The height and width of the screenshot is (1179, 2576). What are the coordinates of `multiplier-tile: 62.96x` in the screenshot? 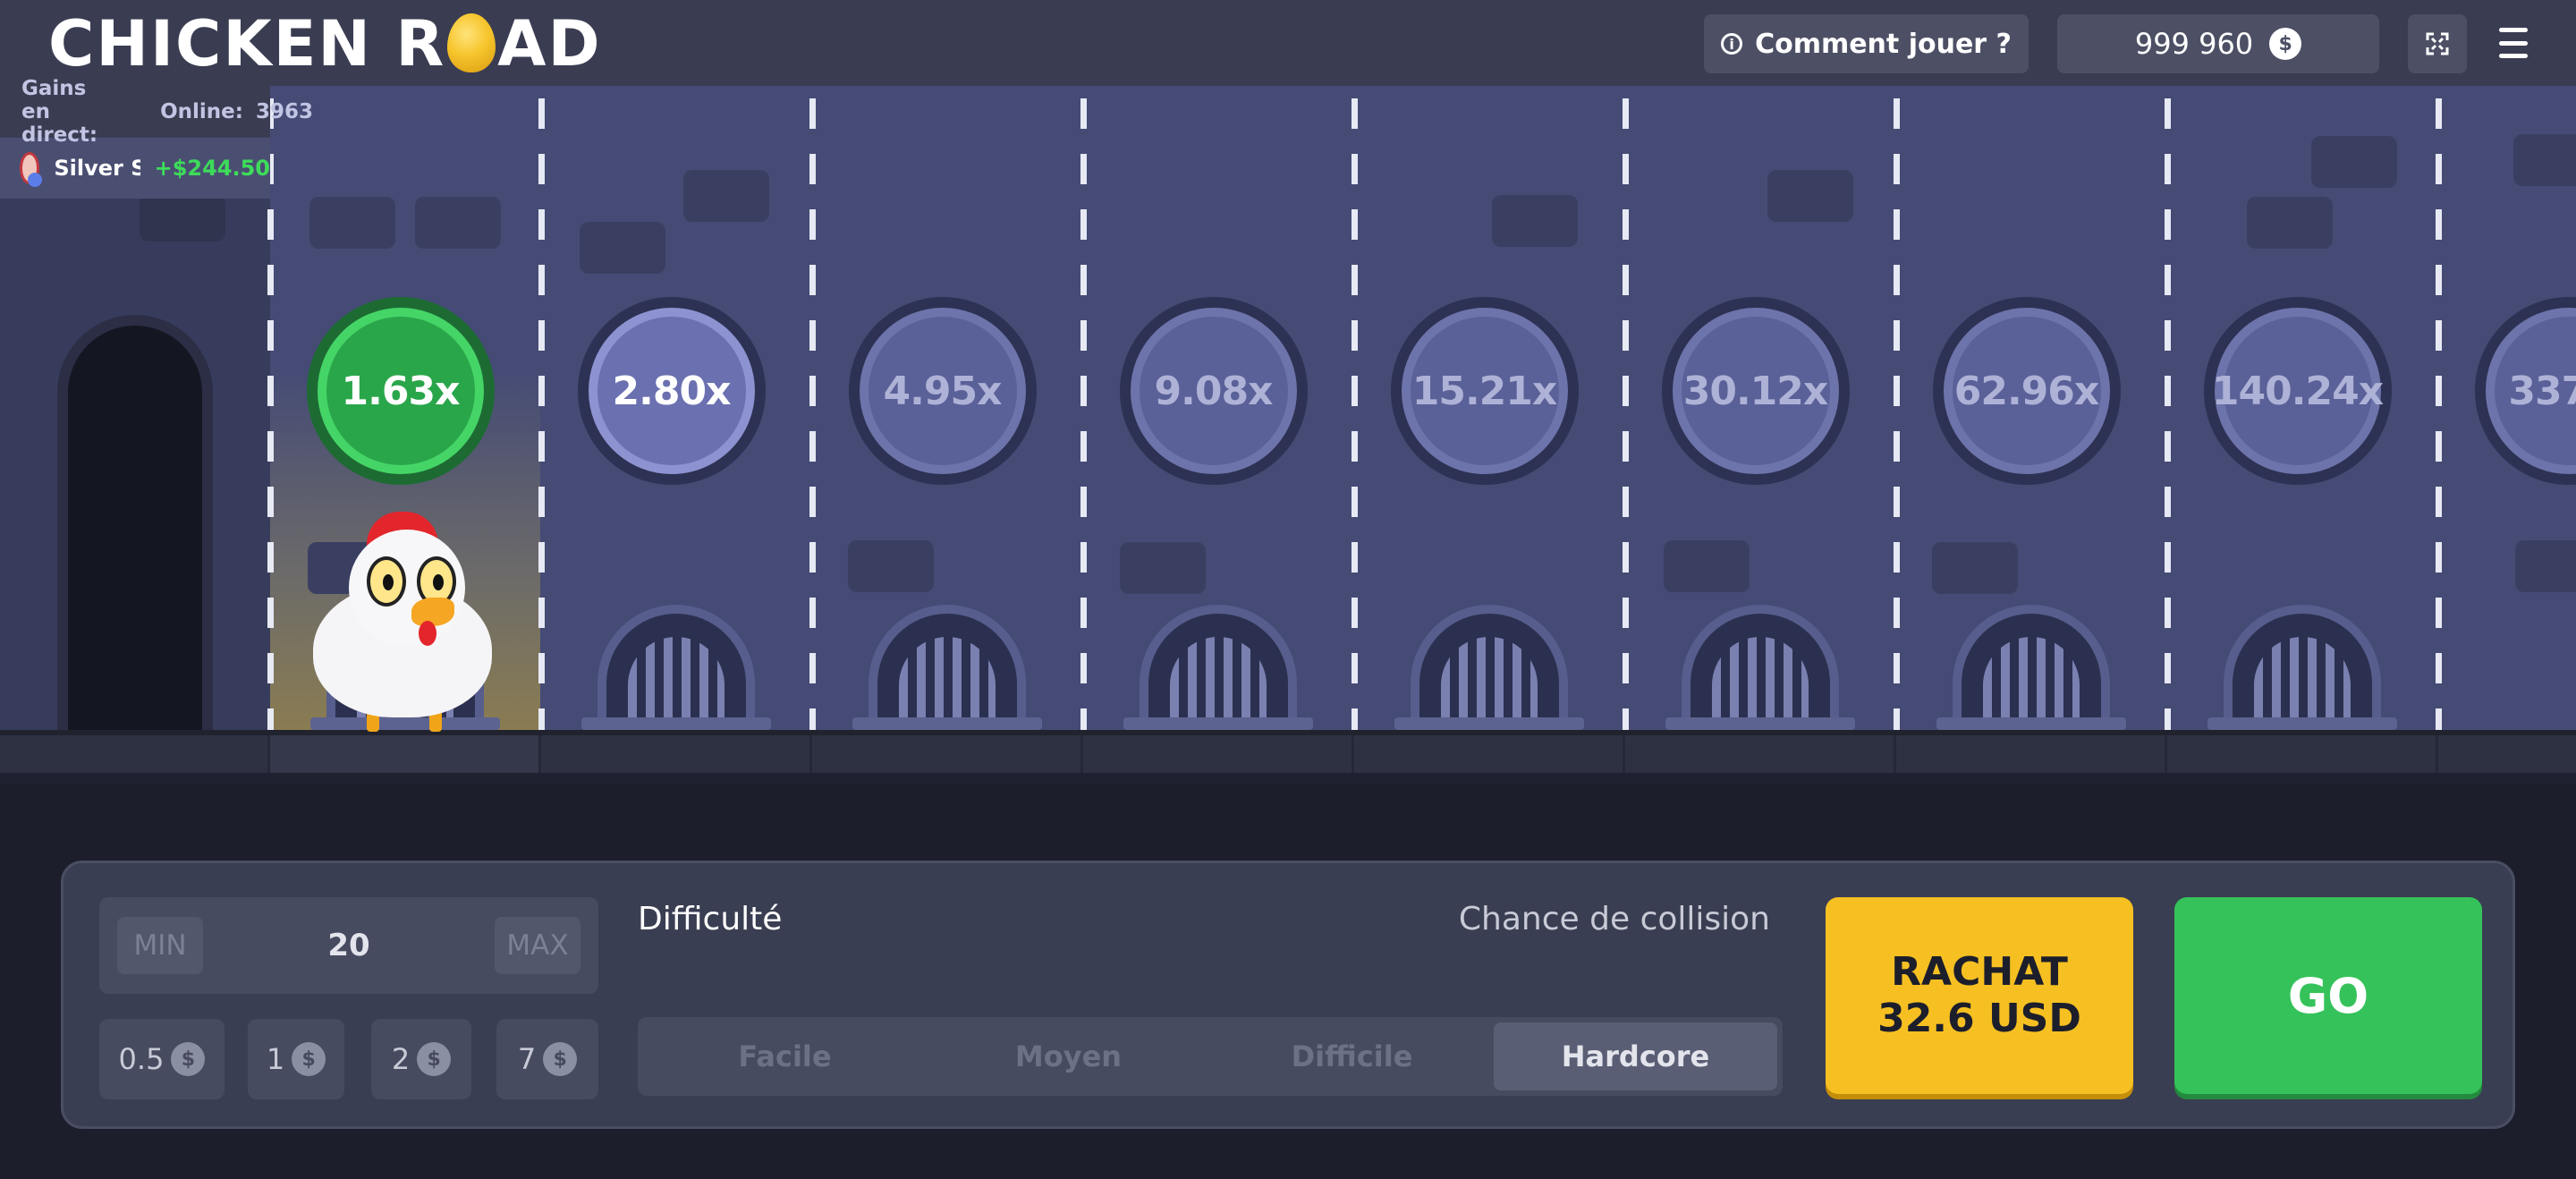 It's located at (2026, 391).